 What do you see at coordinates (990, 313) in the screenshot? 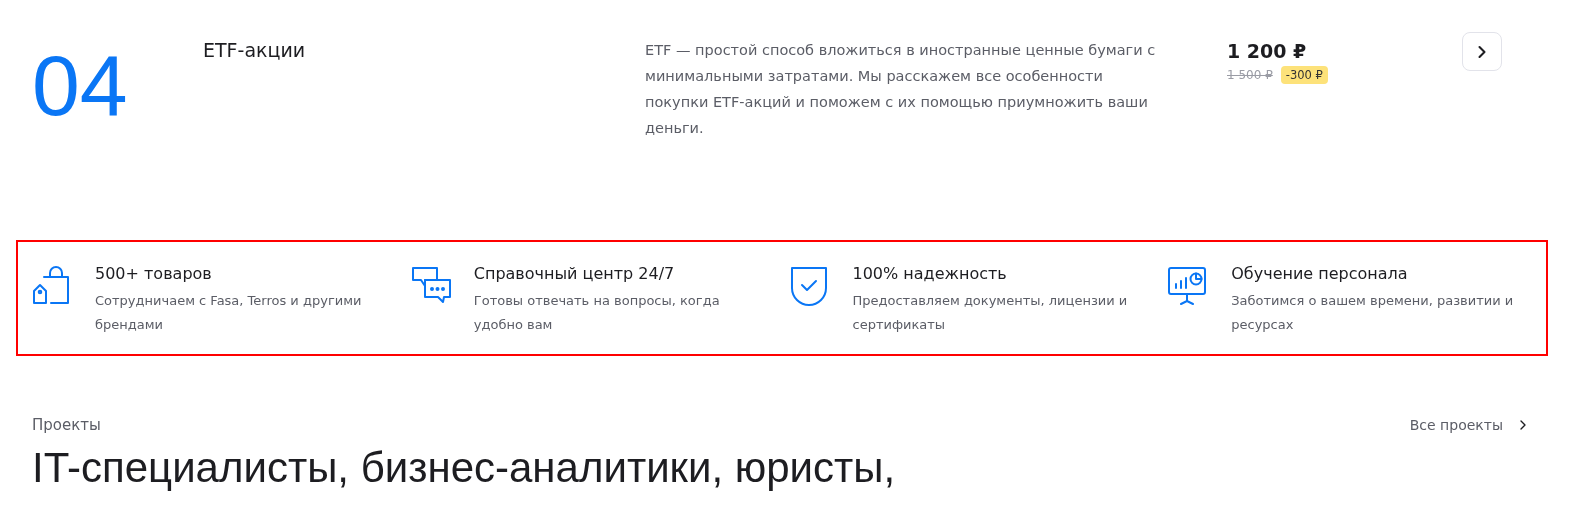
I see `feature-description: Предоставляем документы, лицензии и сертификаты` at bounding box center [990, 313].